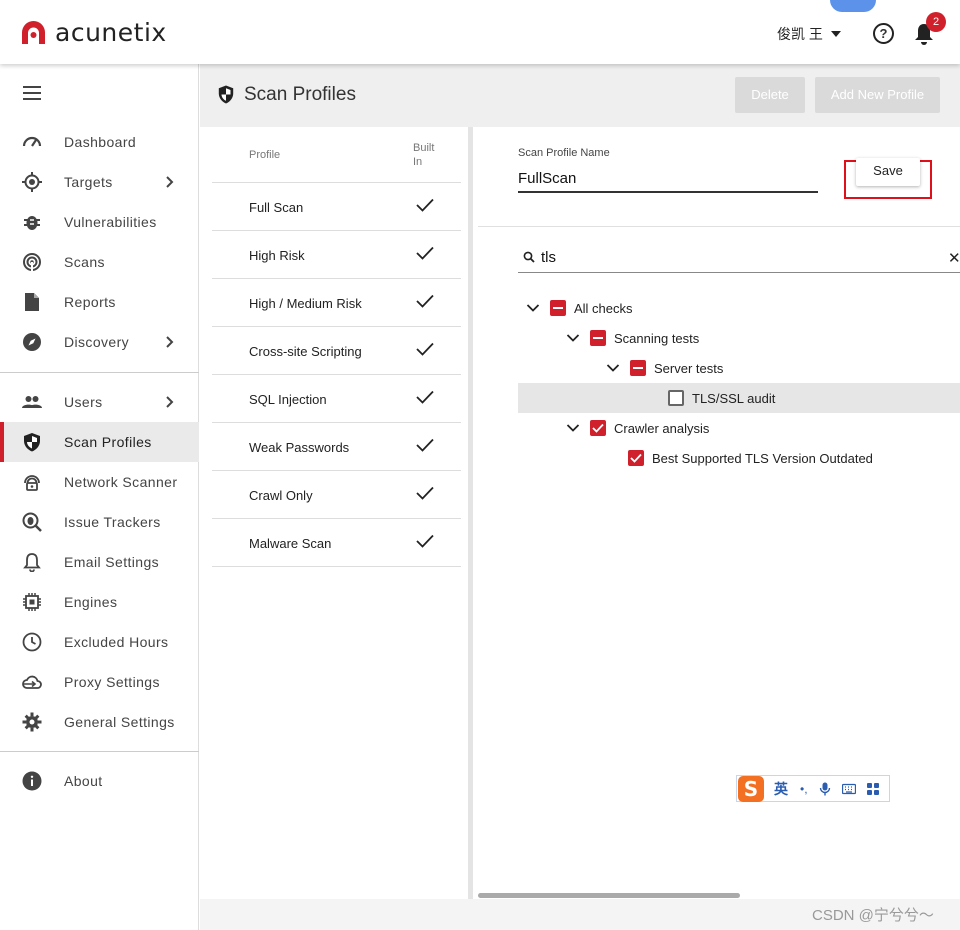 This screenshot has width=960, height=930. Describe the element at coordinates (32, 442) in the screenshot. I see `shield-icon` at that location.